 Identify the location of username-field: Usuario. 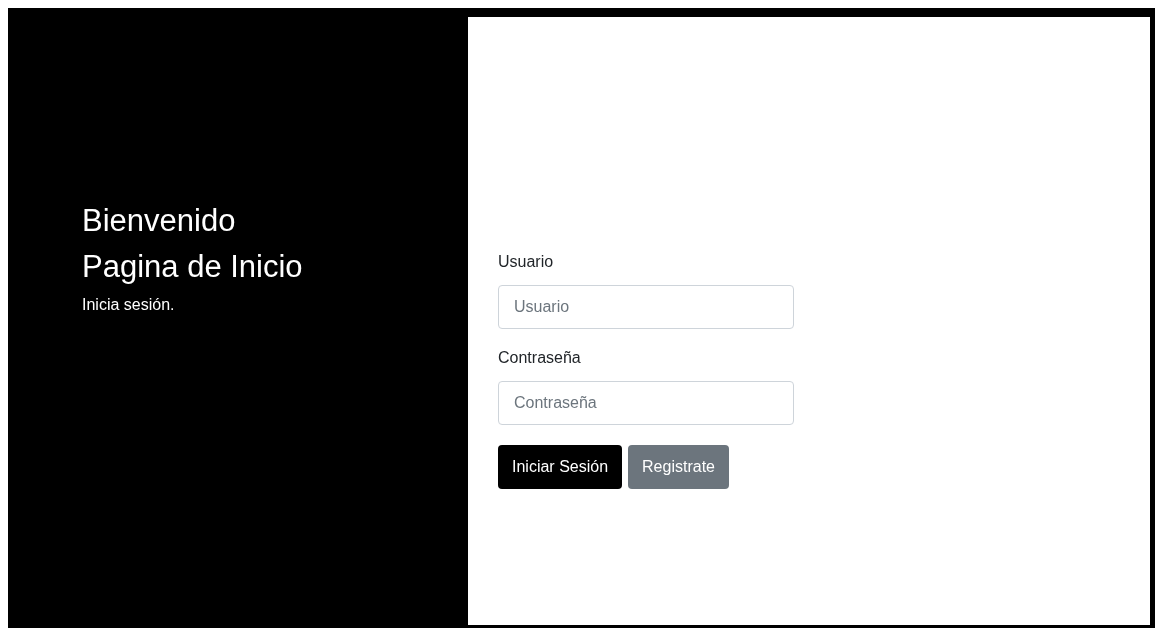
(646, 307).